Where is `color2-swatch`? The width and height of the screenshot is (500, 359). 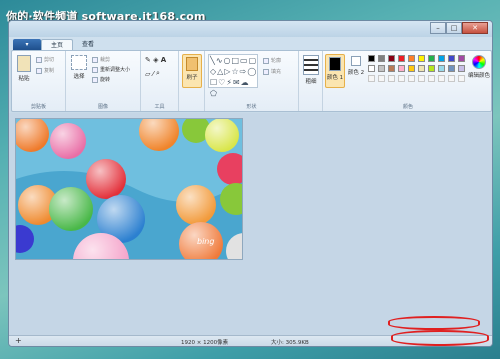
color2-swatch is located at coordinates (356, 61).